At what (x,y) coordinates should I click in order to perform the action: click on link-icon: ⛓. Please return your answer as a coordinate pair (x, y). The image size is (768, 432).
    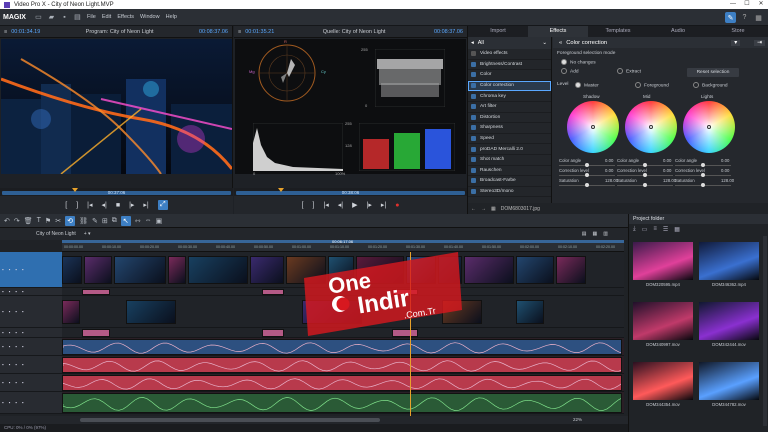
    Looking at the image, I should click on (83, 221).